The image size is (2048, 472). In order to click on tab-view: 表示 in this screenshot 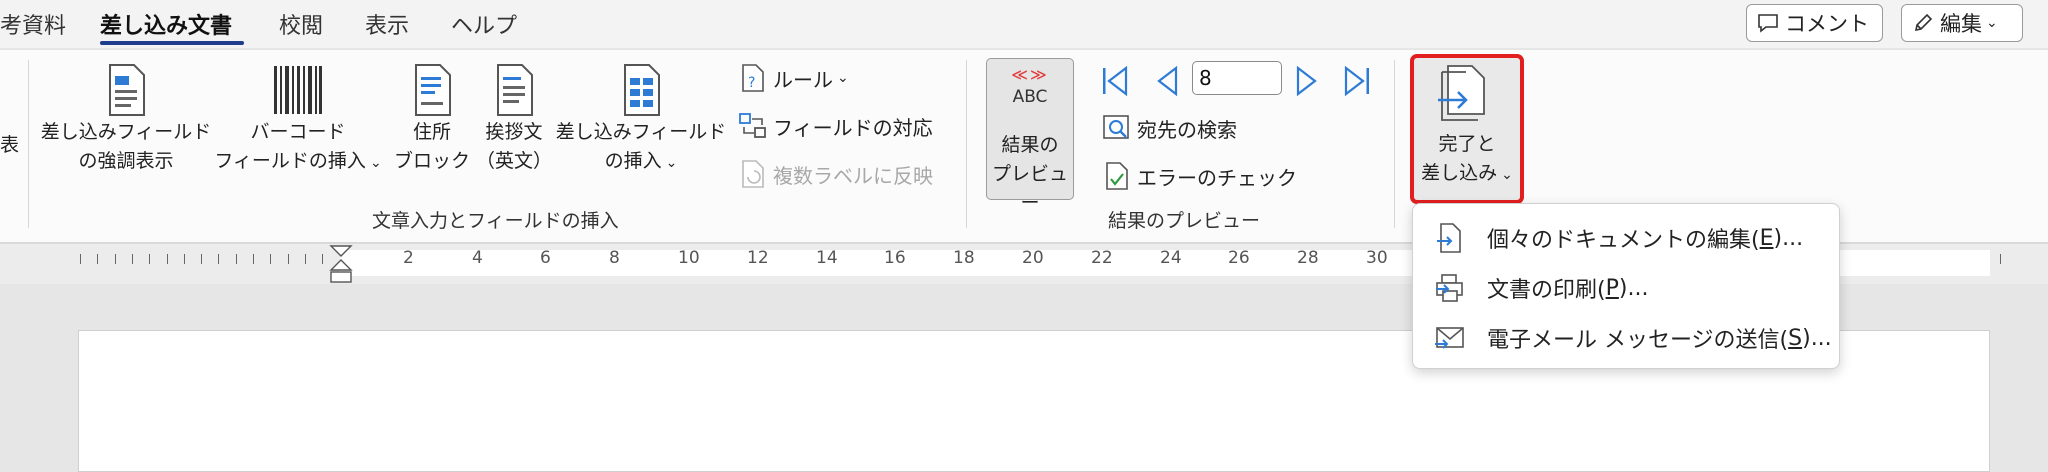, I will do `click(387, 24)`.